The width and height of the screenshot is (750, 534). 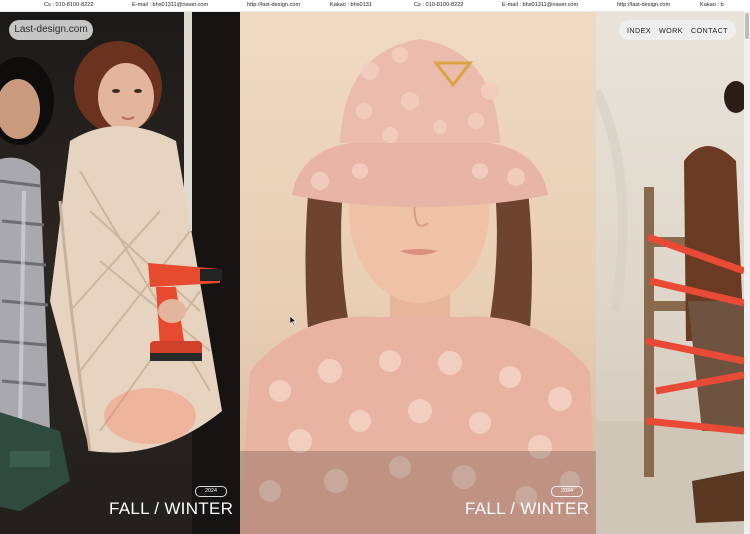 What do you see at coordinates (293, 321) in the screenshot?
I see `mouse-pointer-icon` at bounding box center [293, 321].